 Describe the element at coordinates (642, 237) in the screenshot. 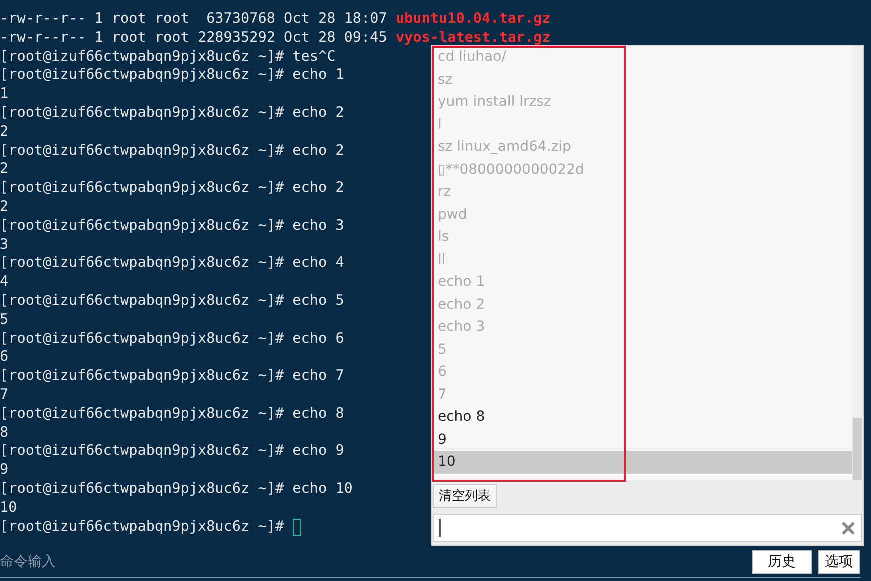

I see `history-item: ls` at that location.